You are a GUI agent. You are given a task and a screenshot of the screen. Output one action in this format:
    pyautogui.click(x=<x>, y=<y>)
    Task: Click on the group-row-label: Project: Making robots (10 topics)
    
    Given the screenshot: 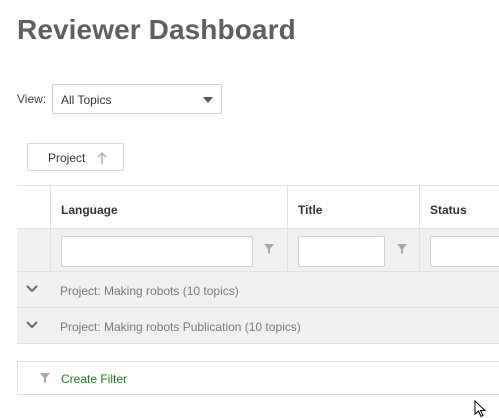 What is the action you would take?
    pyautogui.click(x=149, y=291)
    